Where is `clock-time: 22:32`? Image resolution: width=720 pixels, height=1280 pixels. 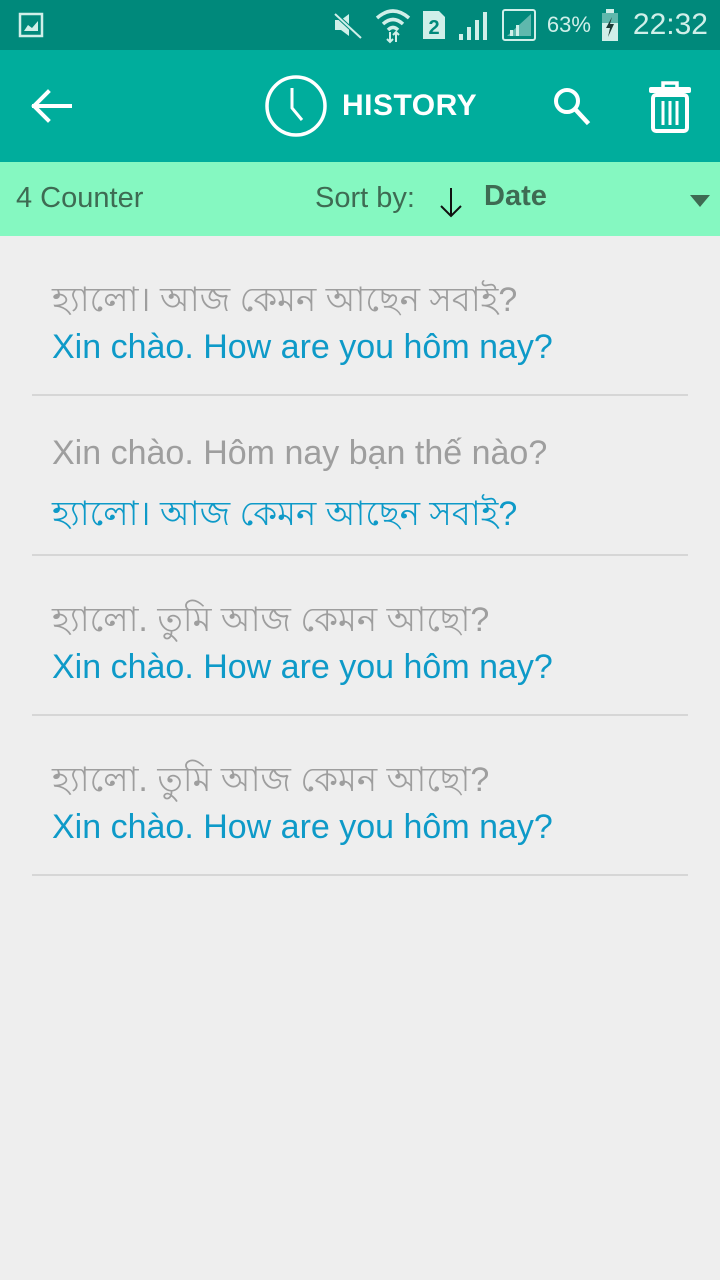 clock-time: 22:32 is located at coordinates (670, 24).